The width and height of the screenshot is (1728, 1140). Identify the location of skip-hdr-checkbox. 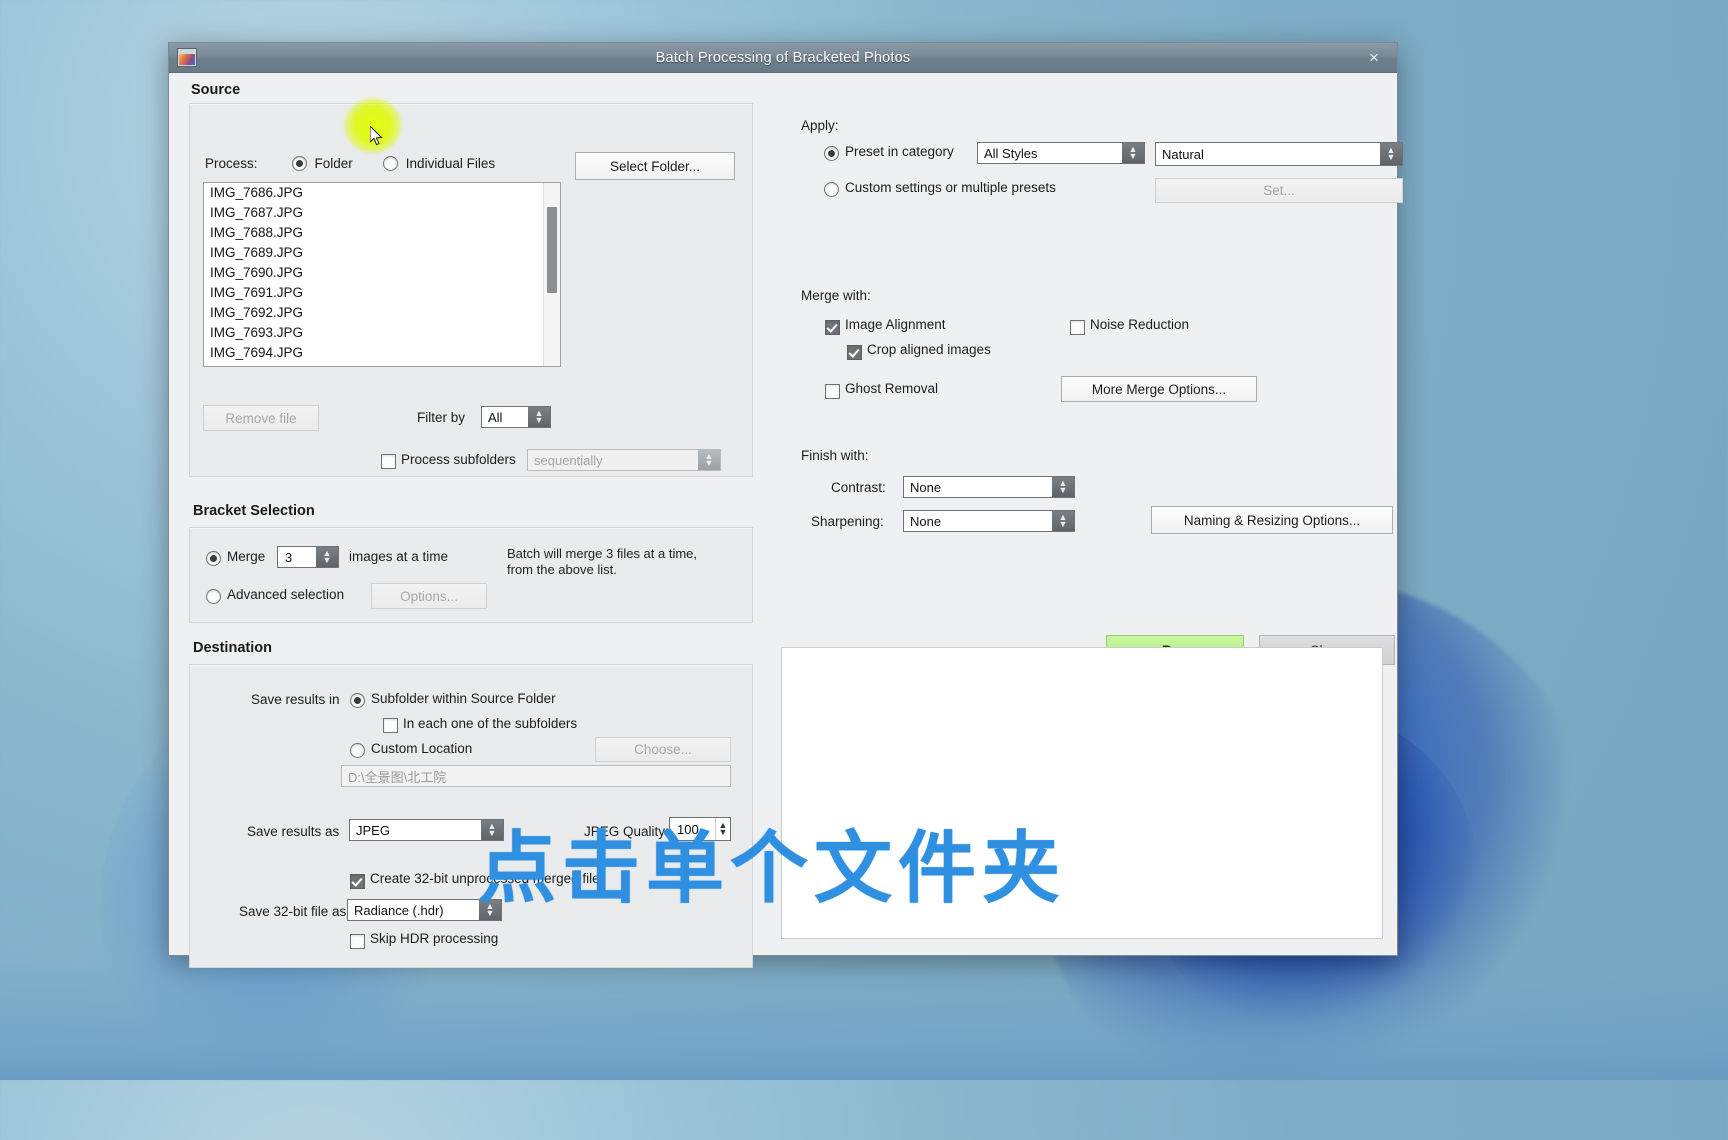
(357, 941).